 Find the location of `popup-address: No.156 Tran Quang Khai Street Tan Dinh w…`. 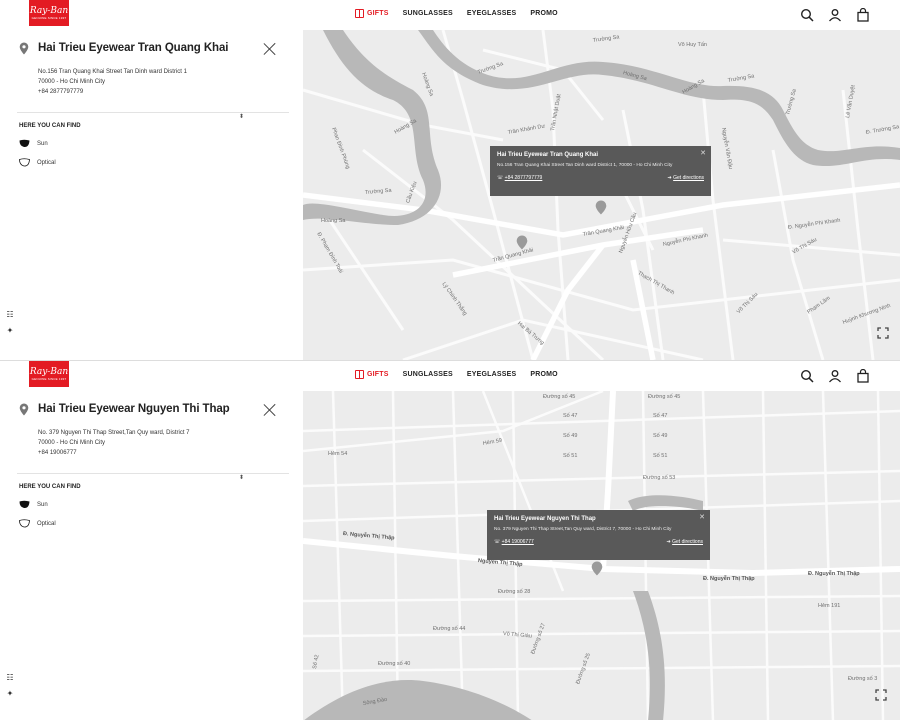

popup-address: No.156 Tran Quang Khai Street Tan Dinh w… is located at coordinates (585, 165).